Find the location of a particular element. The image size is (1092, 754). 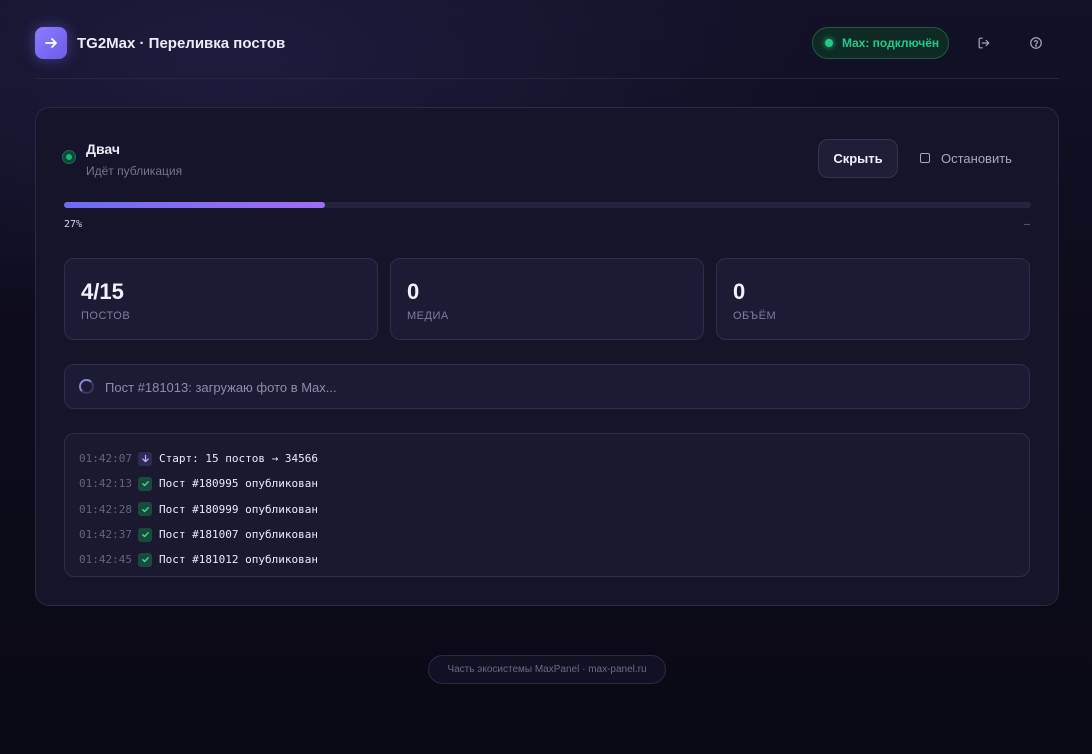

stat-label: ОБЪЁМ is located at coordinates (755, 316).